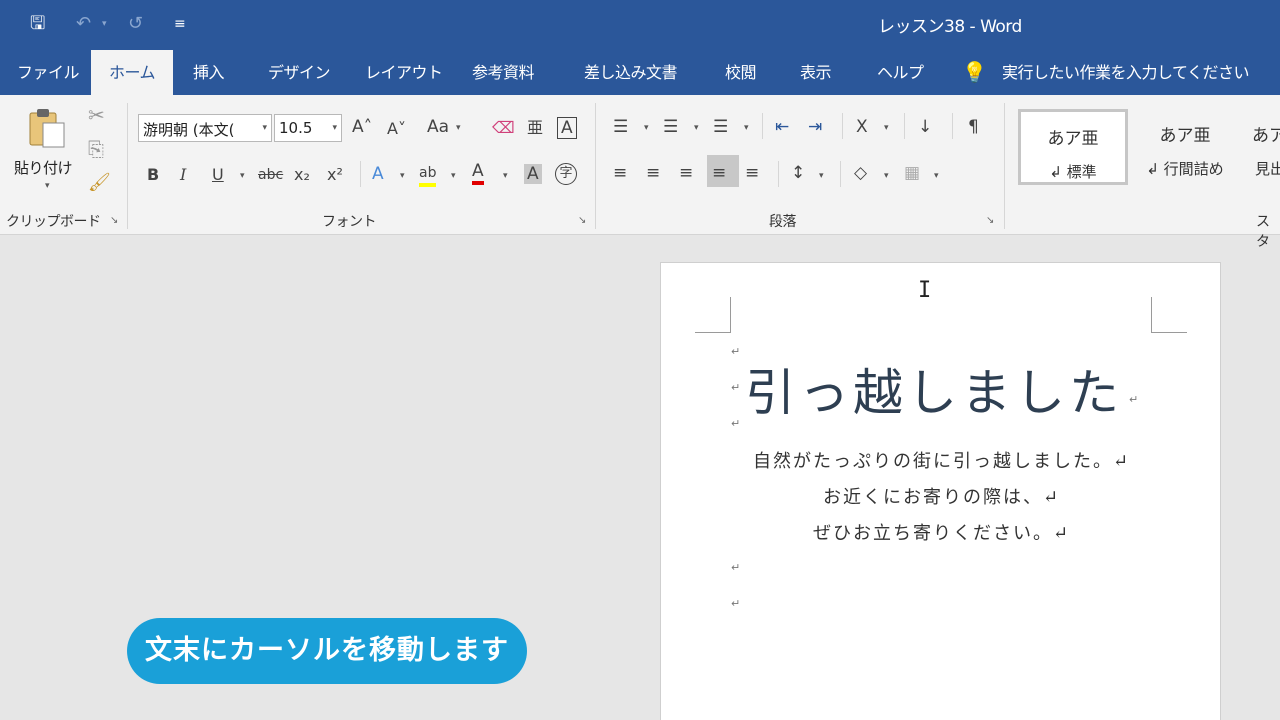 Image resolution: width=1280 pixels, height=720 pixels. What do you see at coordinates (308, 128) in the screenshot?
I see `font-size-combo: 10.5 ▾` at bounding box center [308, 128].